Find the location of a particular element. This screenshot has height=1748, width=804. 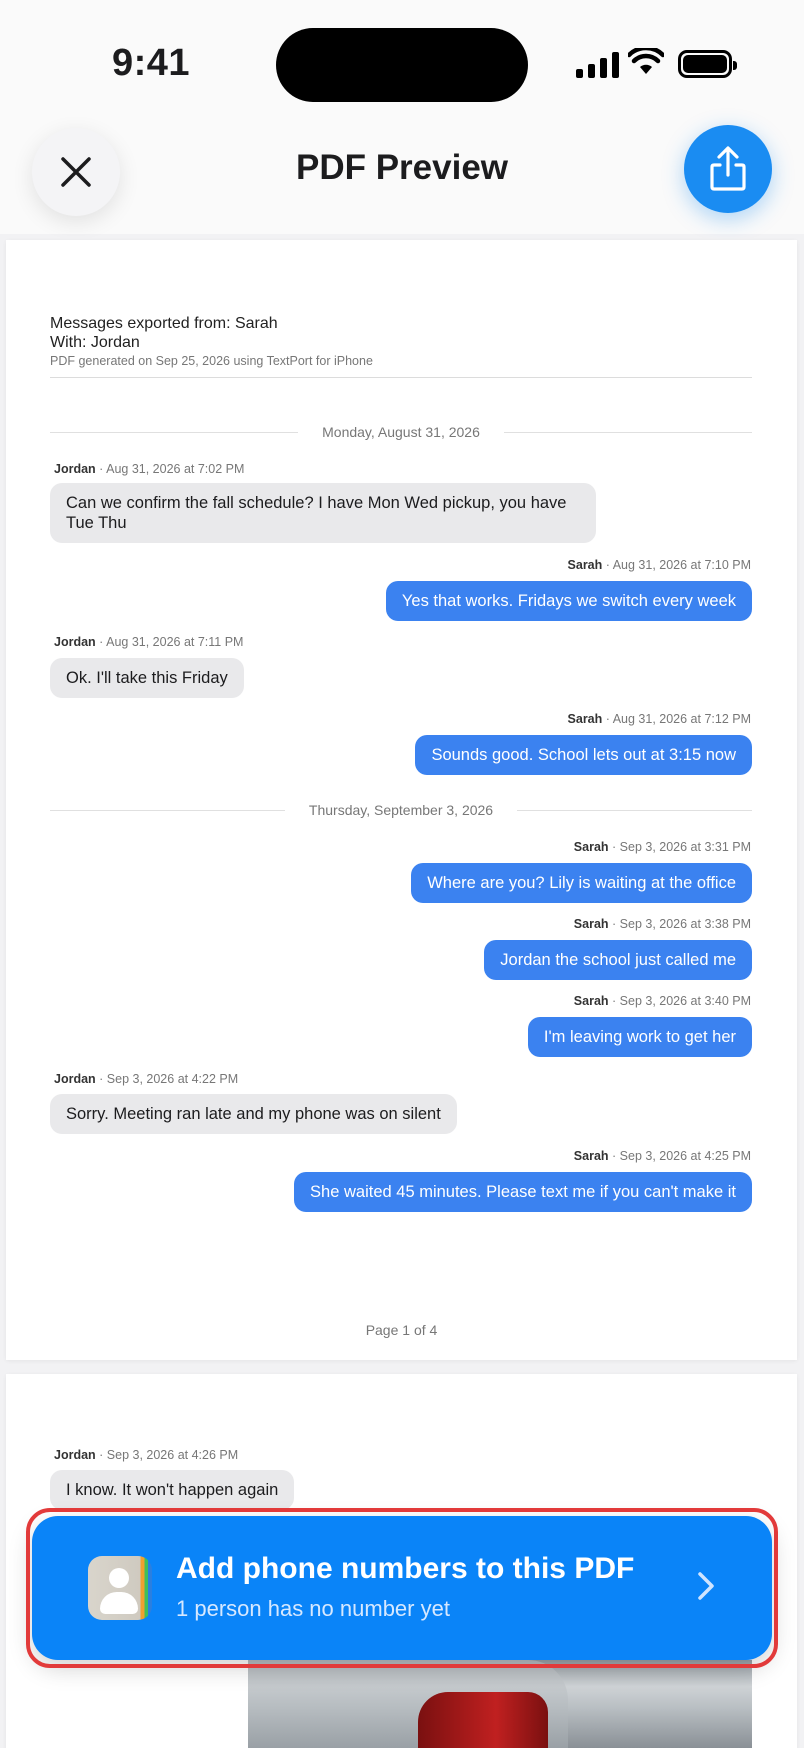

message-meta: Sarah · Sep 3, 2026 at 4:25 PM is located at coordinates (662, 1156).